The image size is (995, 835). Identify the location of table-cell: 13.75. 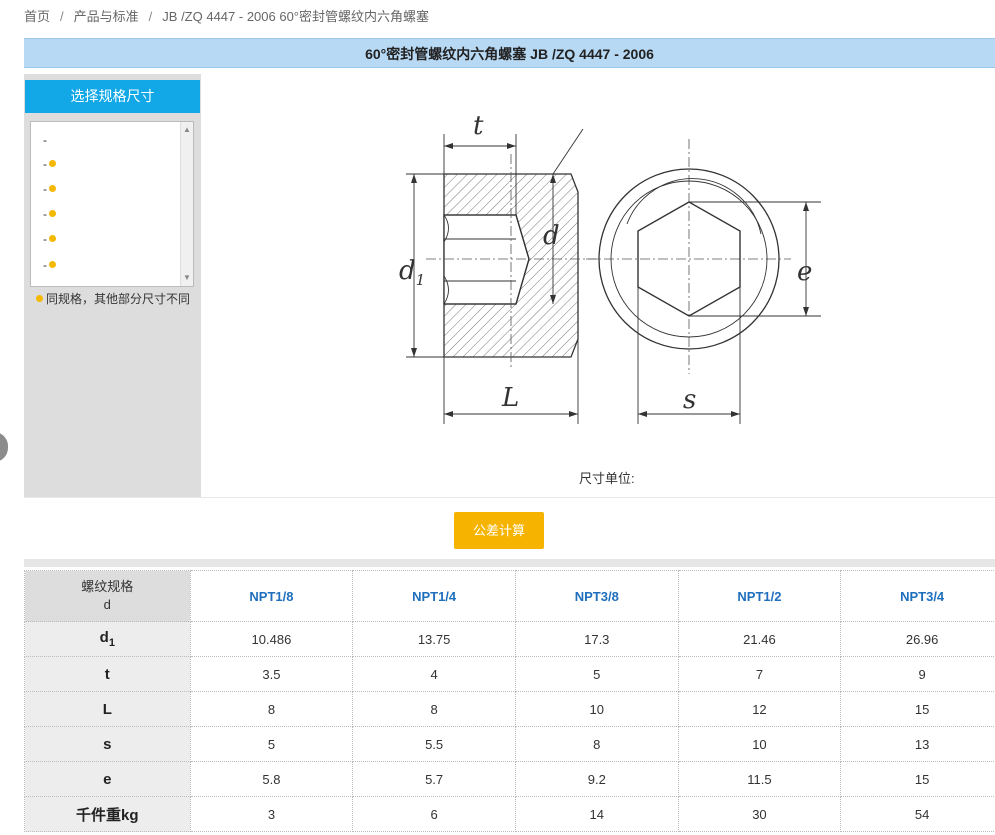
(434, 639).